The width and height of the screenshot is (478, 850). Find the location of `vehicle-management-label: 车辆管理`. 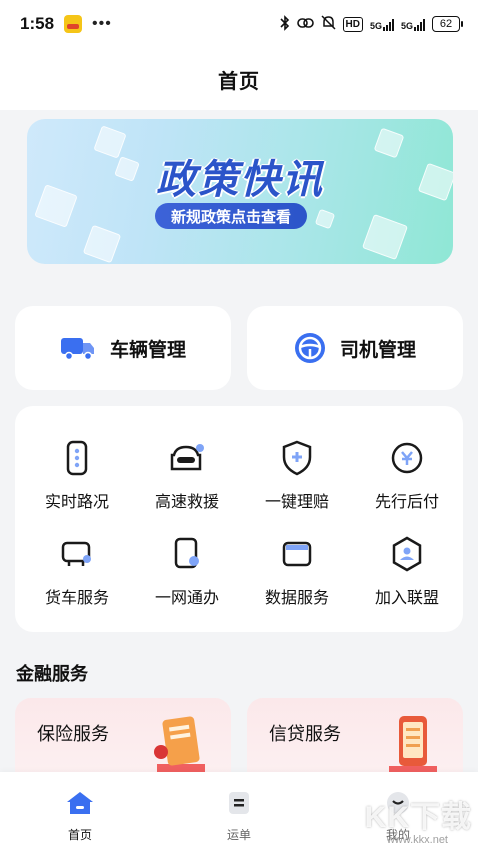

vehicle-management-label: 车辆管理 is located at coordinates (147, 350).